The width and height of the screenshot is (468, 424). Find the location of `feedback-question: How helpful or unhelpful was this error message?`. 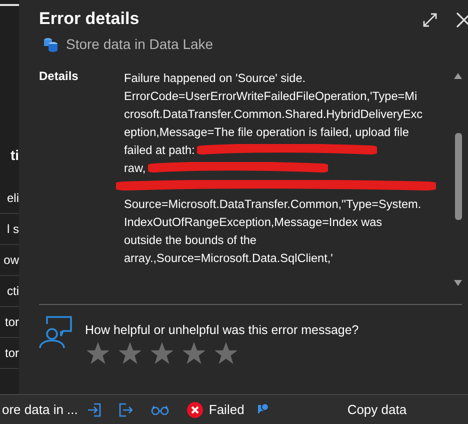

feedback-question: How helpful or unhelpful was this error message? is located at coordinates (222, 330).